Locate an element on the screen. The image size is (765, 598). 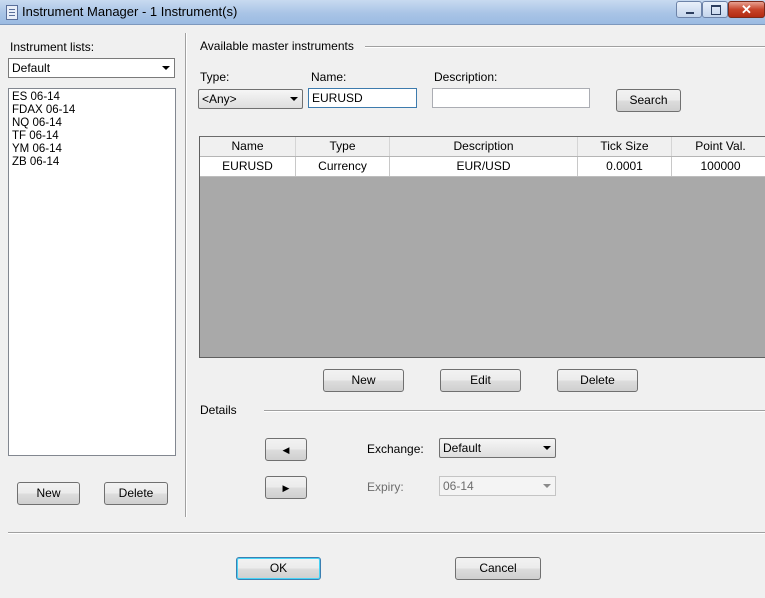
column-header-type: Type is located at coordinates (343, 146).